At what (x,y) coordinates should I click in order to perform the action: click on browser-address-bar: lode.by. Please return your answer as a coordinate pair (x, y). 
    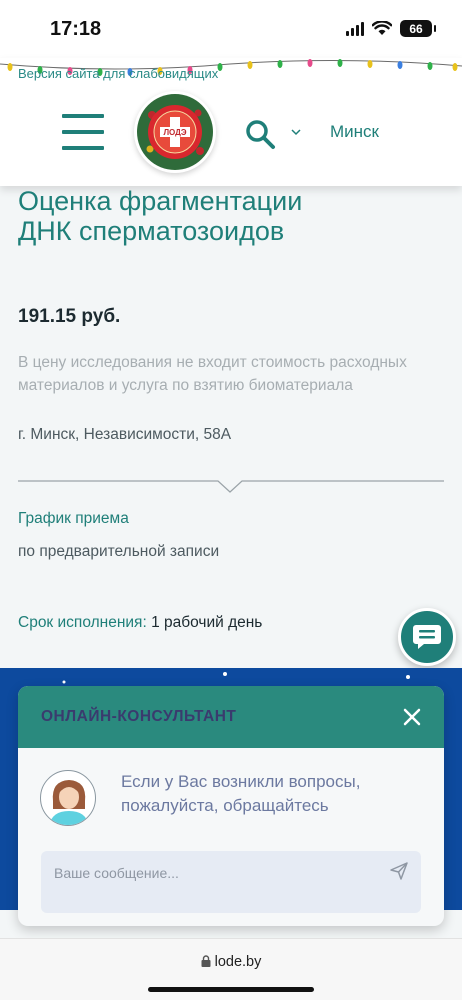
    Looking at the image, I should click on (231, 969).